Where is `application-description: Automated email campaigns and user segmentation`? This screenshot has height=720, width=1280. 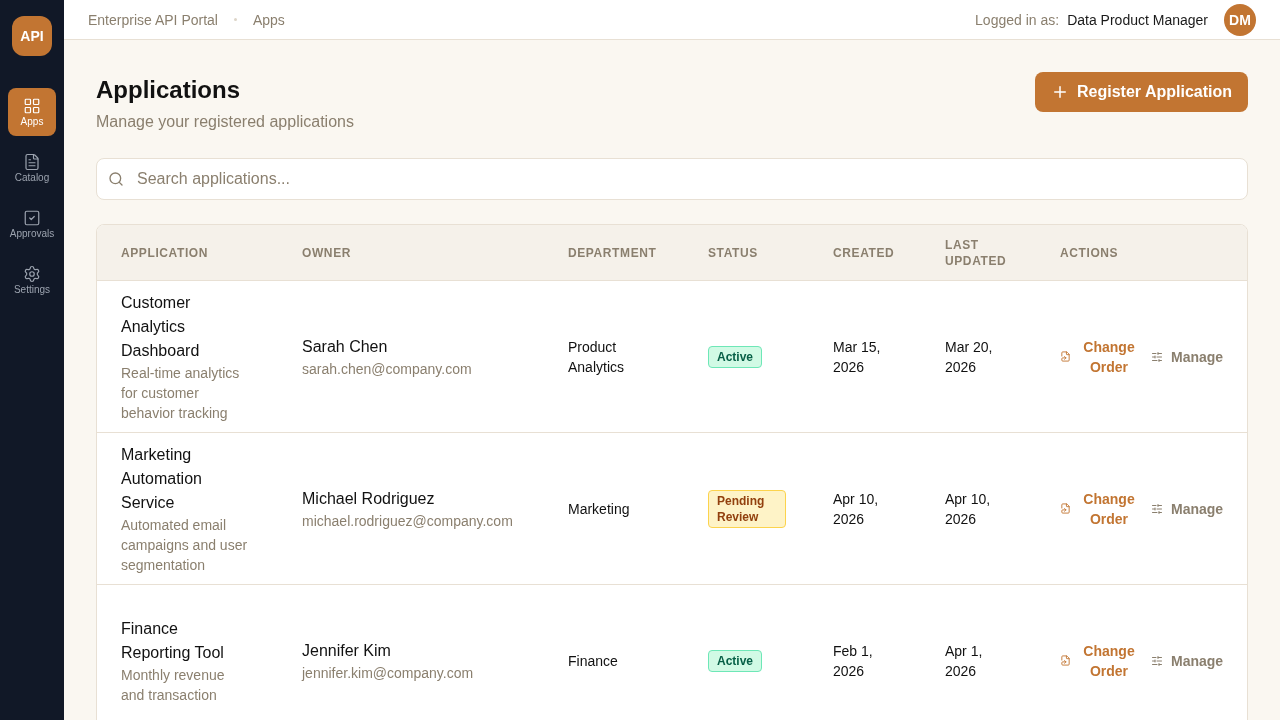
application-description: Automated email campaigns and user segmentation is located at coordinates (184, 545).